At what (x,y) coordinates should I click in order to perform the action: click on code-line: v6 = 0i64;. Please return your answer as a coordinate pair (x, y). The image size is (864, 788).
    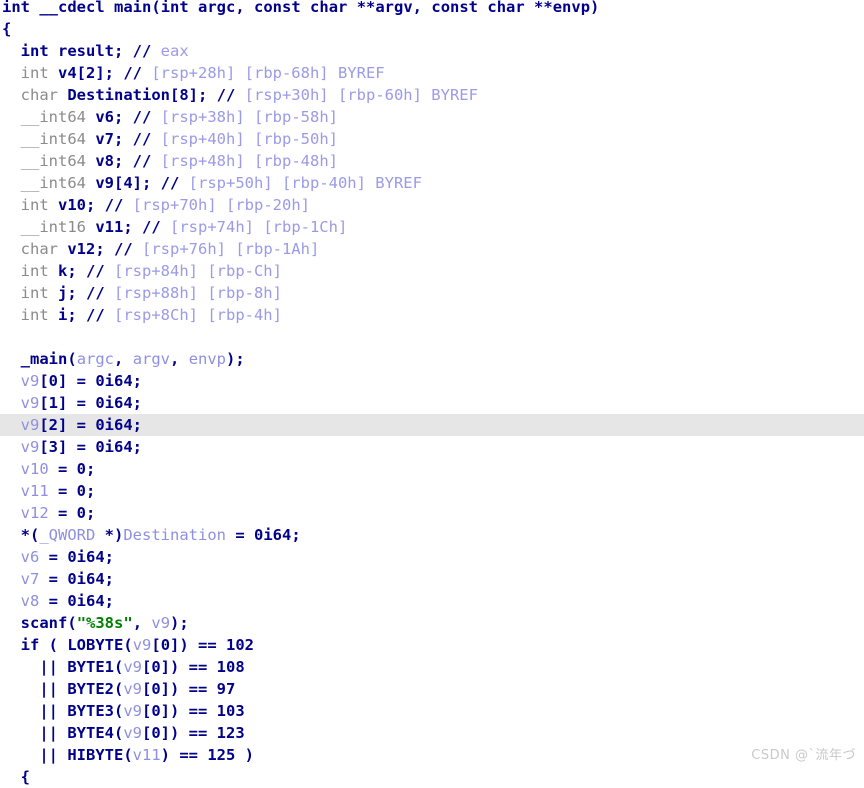
    Looking at the image, I should click on (432, 557).